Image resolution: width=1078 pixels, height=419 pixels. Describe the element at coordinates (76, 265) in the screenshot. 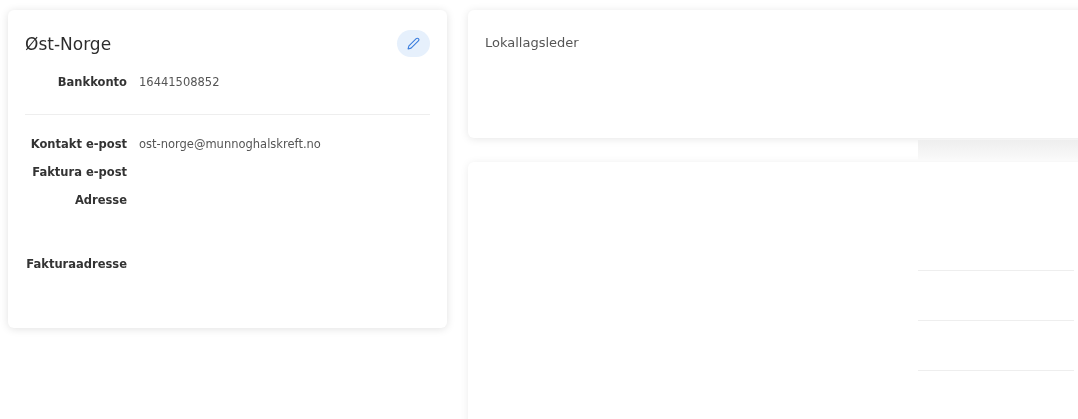

I see `field-label: Fakturaadresse` at that location.